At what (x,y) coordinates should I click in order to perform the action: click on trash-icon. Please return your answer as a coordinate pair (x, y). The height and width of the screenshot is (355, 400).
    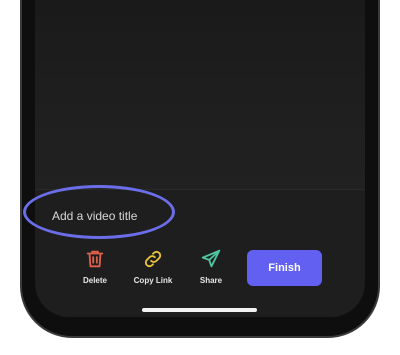
    Looking at the image, I should click on (95, 259).